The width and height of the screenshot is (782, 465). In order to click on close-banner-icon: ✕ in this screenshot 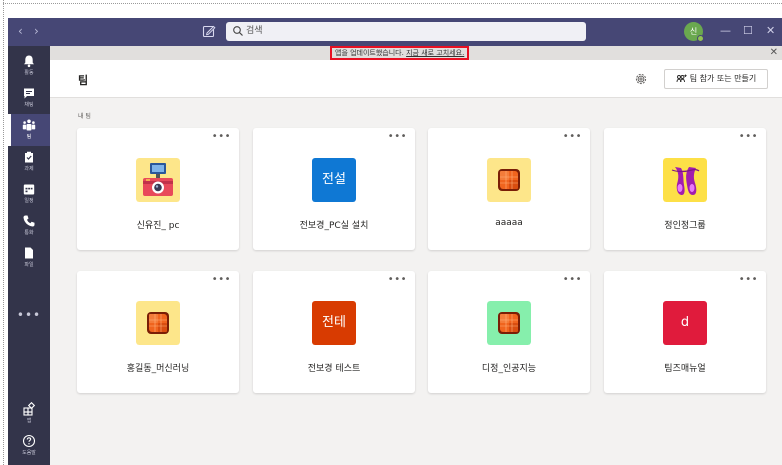, I will do `click(774, 53)`.